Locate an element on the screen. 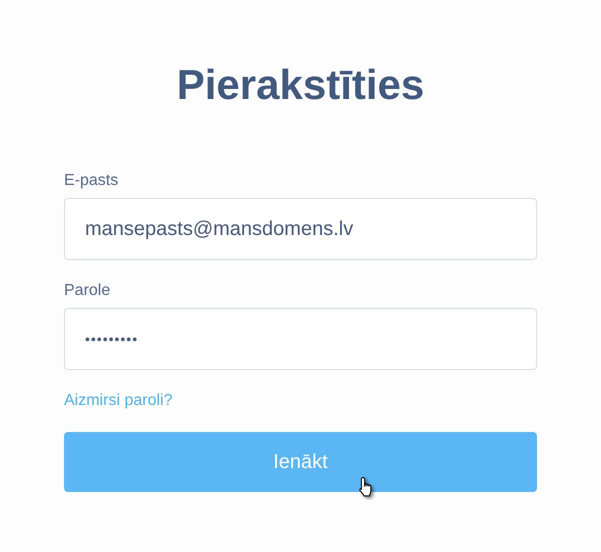 The image size is (601, 552). field-label: Parole is located at coordinates (87, 291).